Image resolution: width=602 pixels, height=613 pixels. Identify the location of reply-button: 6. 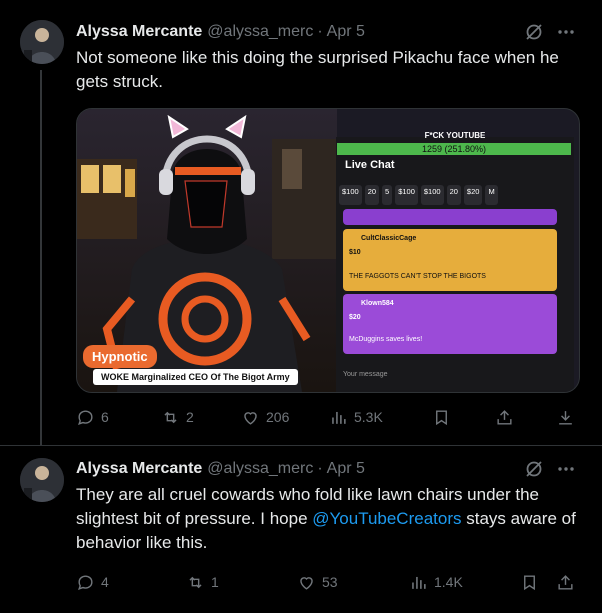
(92, 417).